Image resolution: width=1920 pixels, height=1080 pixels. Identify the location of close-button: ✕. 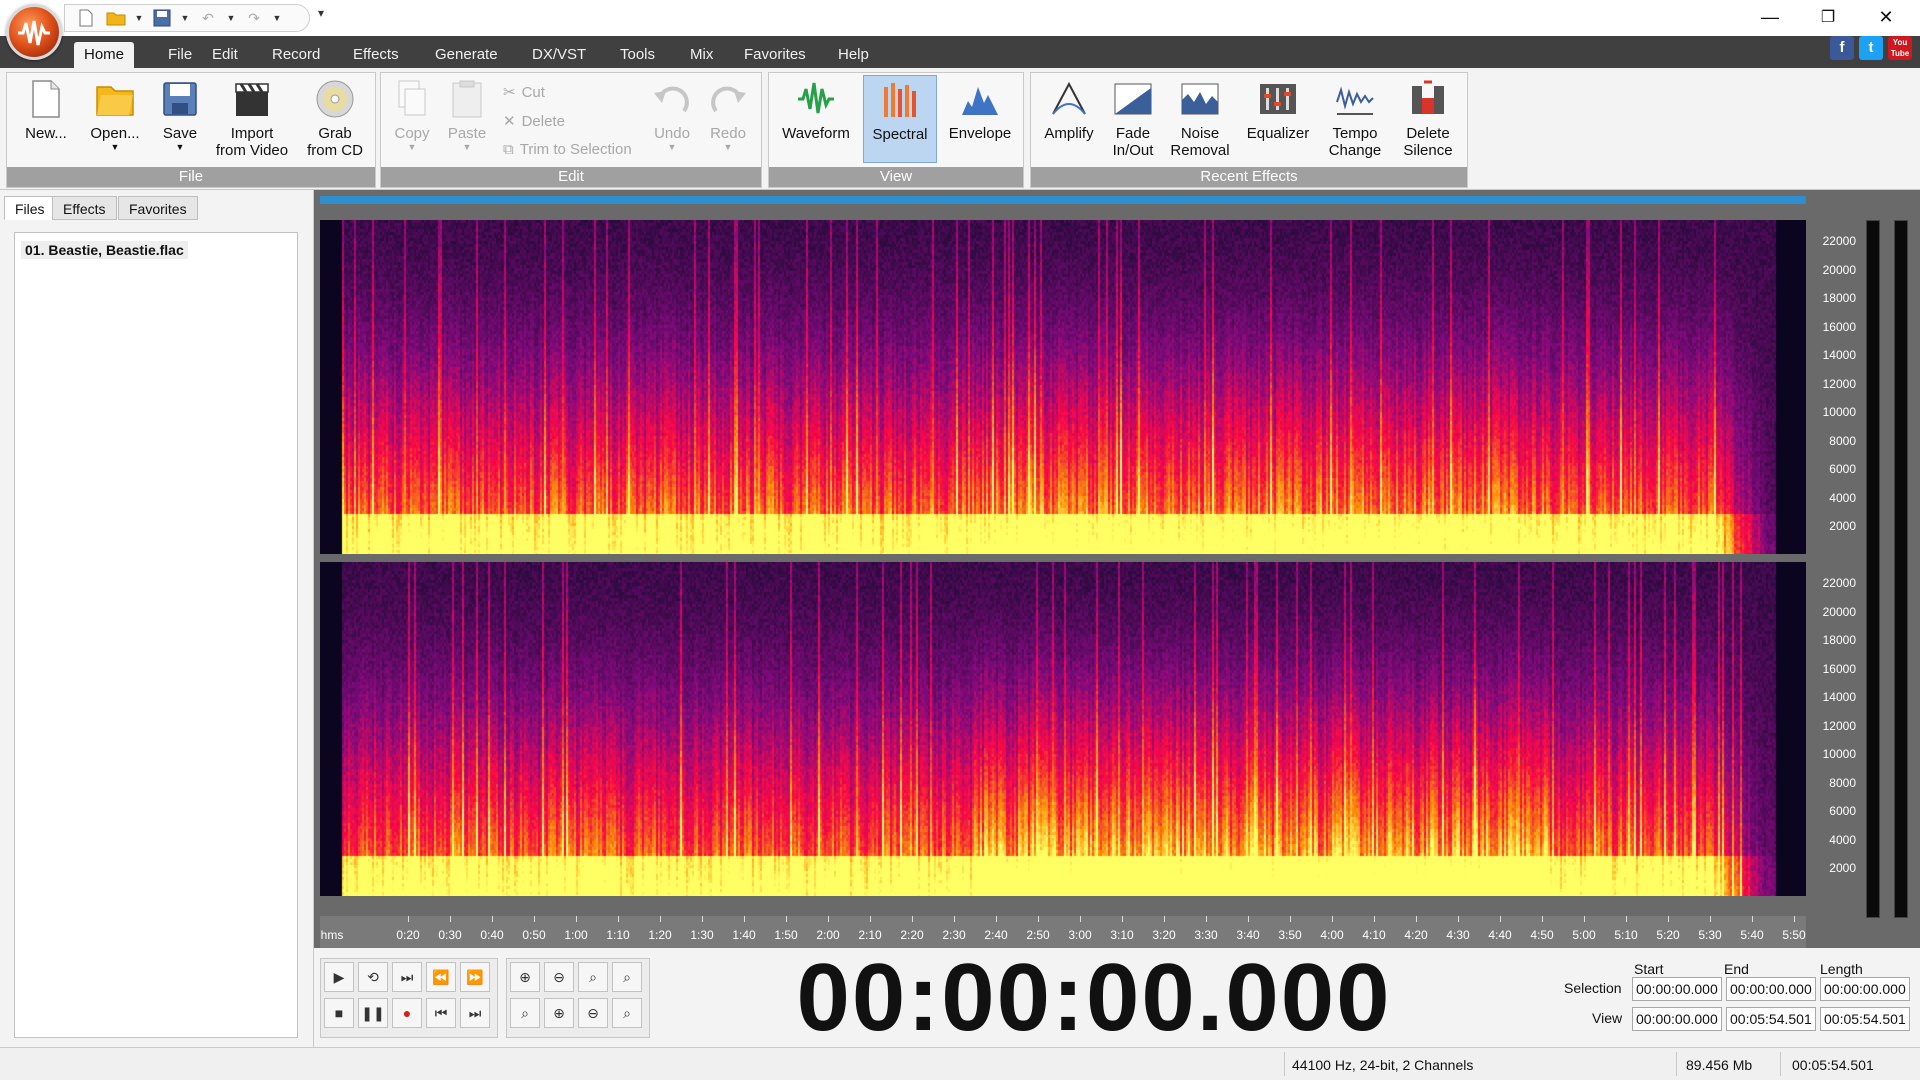
(1886, 17).